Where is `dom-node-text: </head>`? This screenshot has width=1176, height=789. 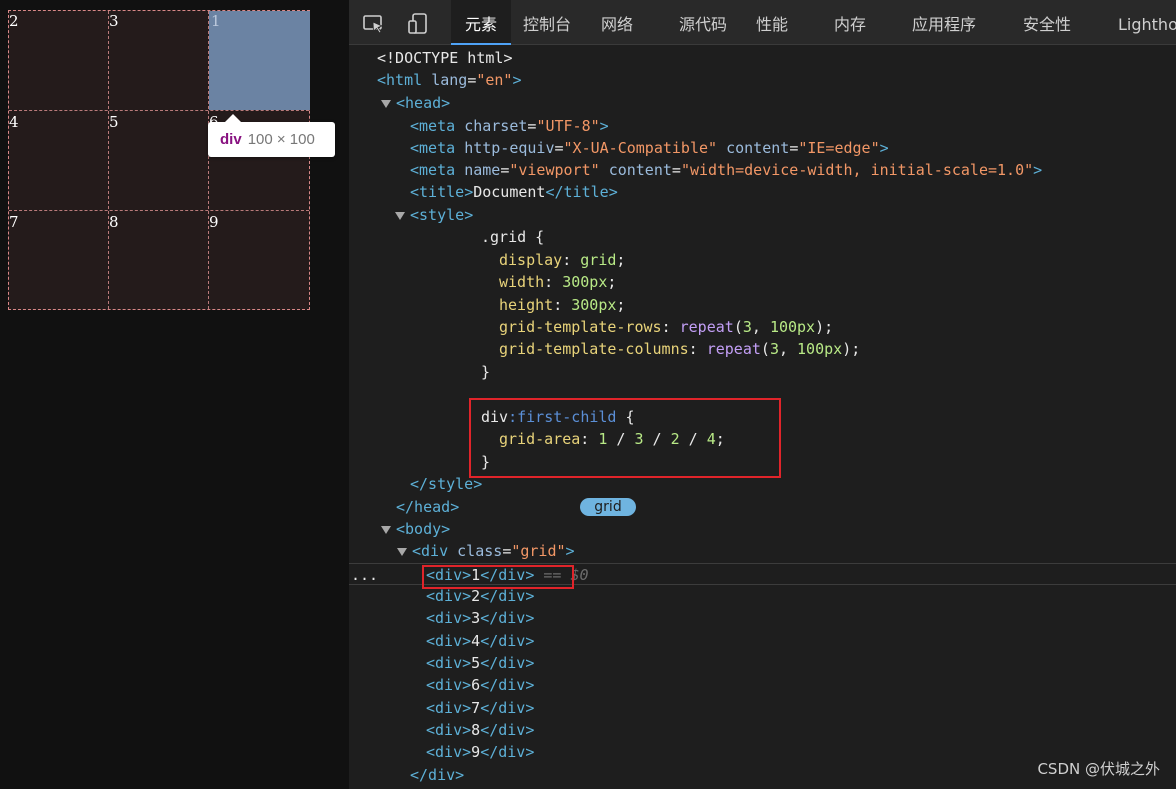
dom-node-text: </head> is located at coordinates (428, 507).